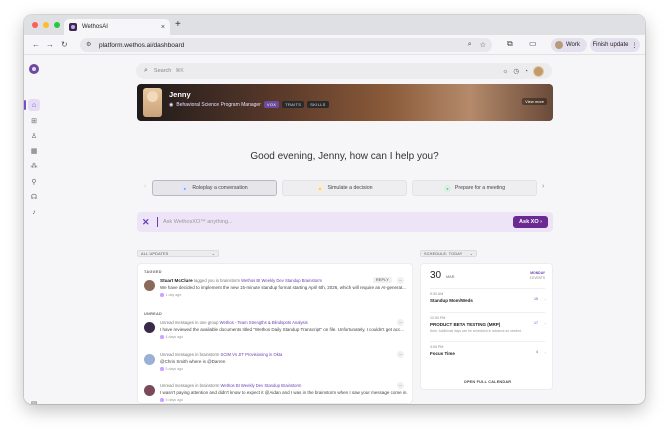  I want to click on finish-update-label: Finish update, so click(610, 45).